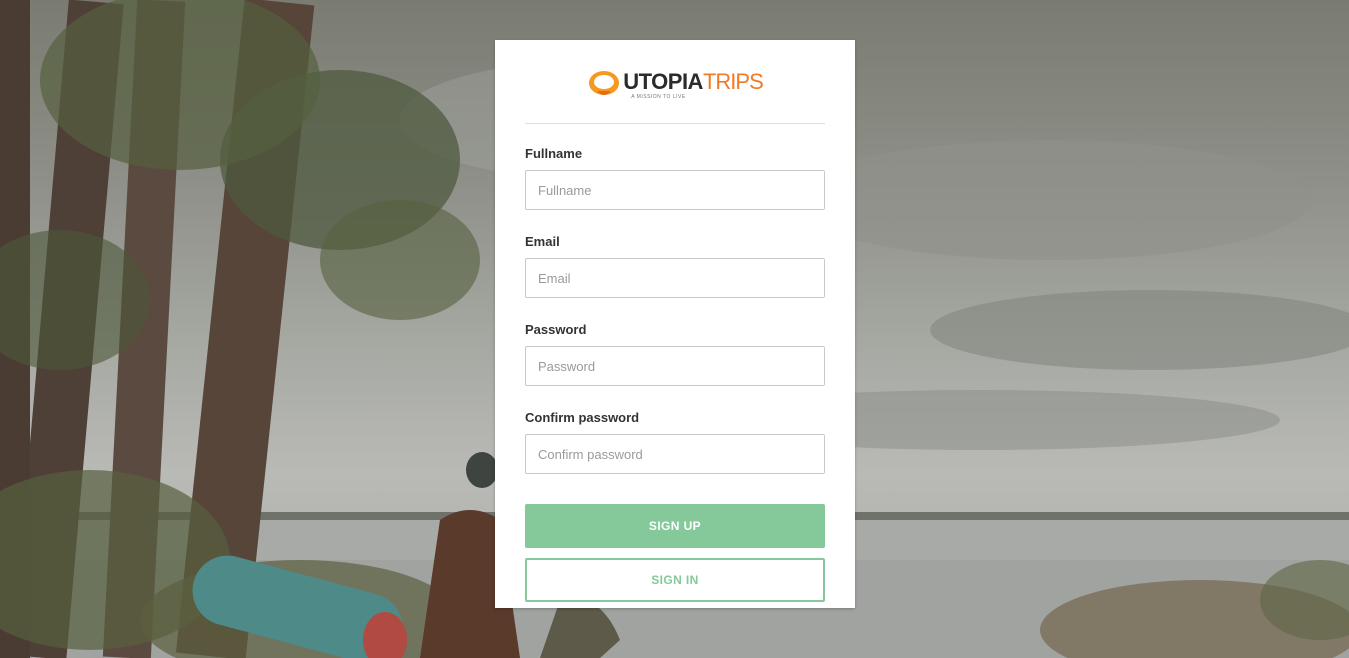 The image size is (1349, 658). Describe the element at coordinates (675, 366) in the screenshot. I see `password-input` at that location.